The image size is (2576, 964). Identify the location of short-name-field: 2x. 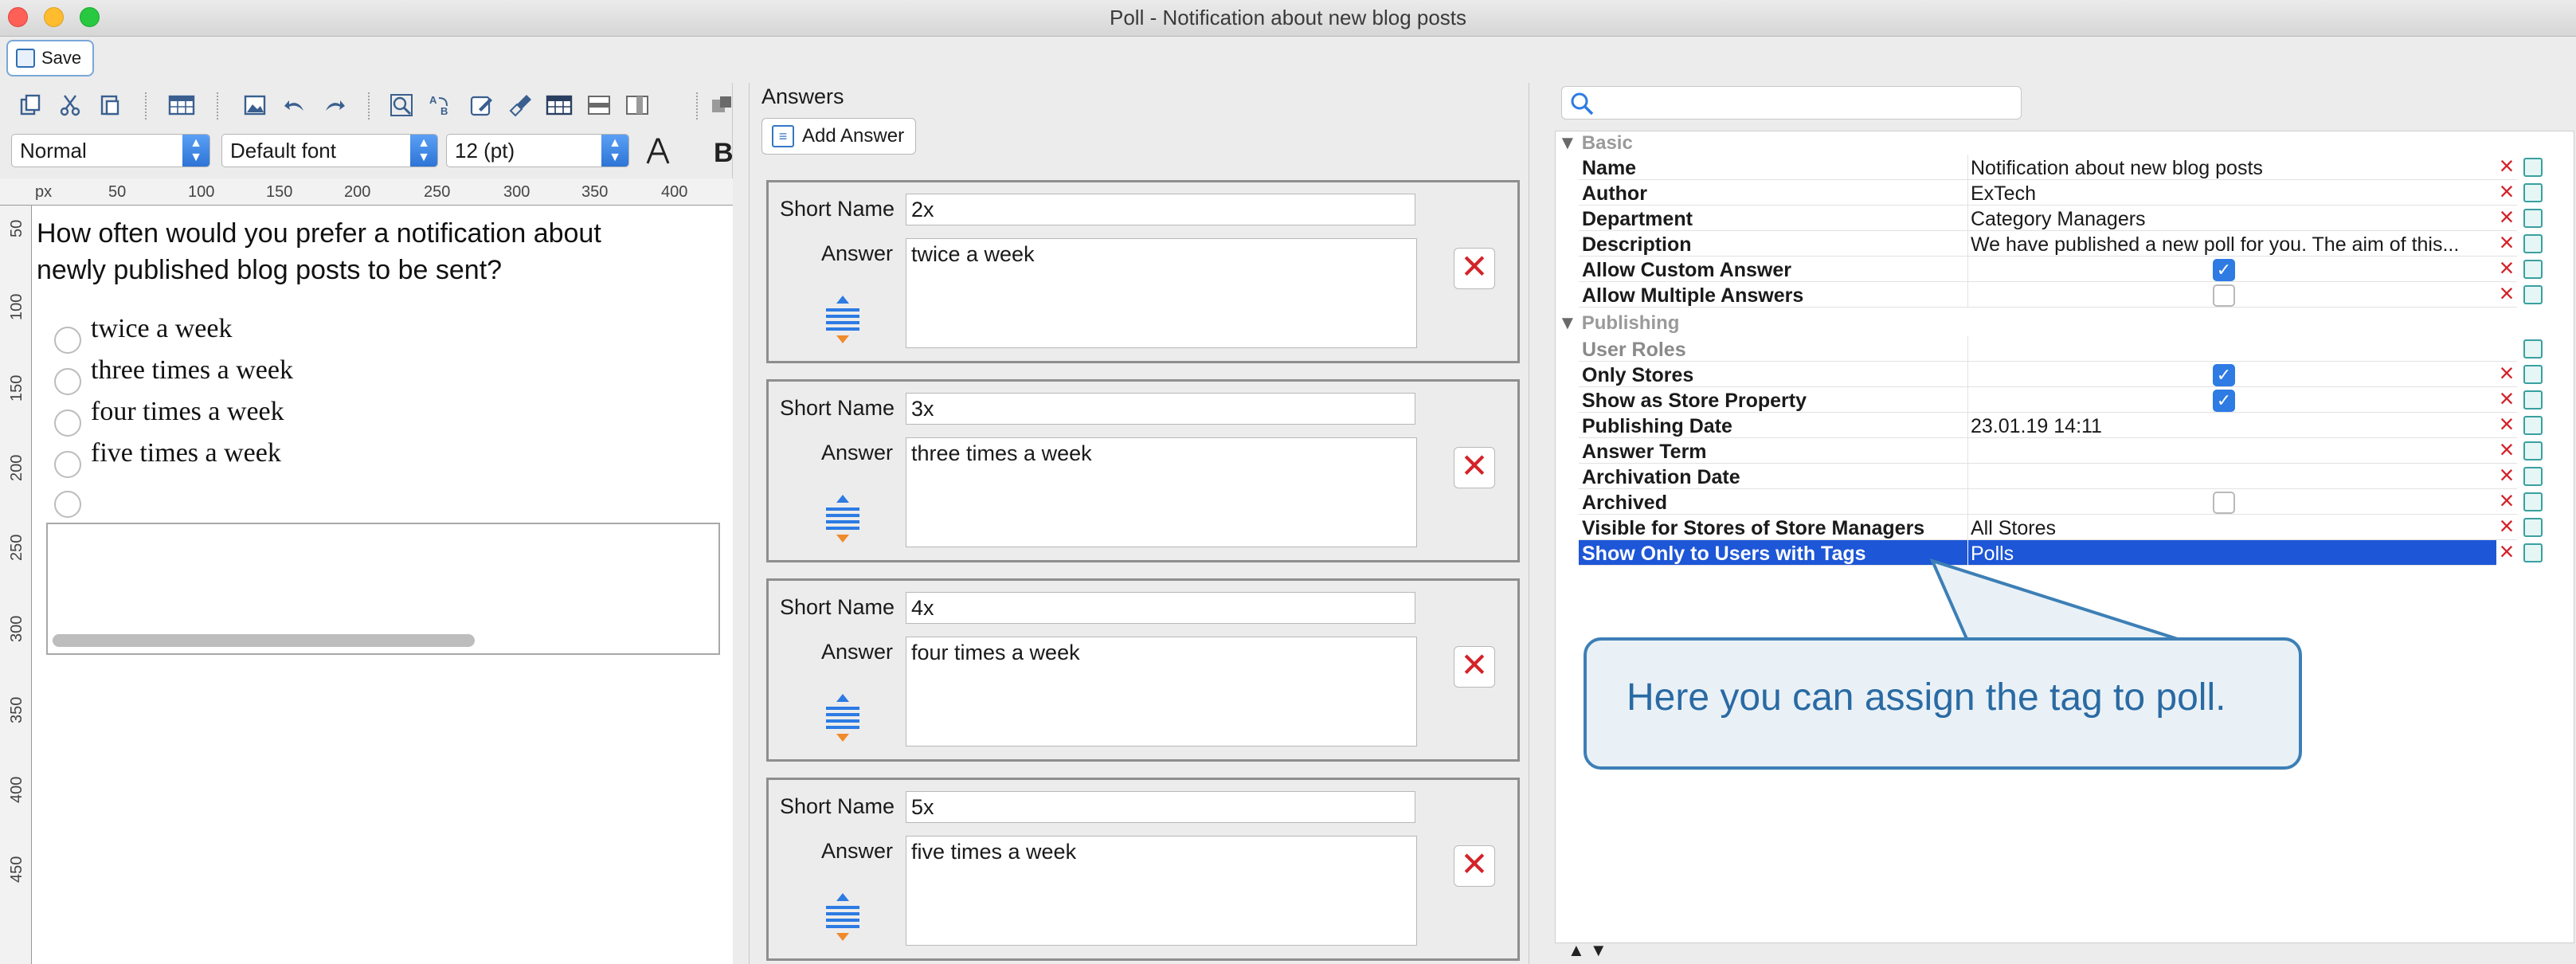
(1160, 210).